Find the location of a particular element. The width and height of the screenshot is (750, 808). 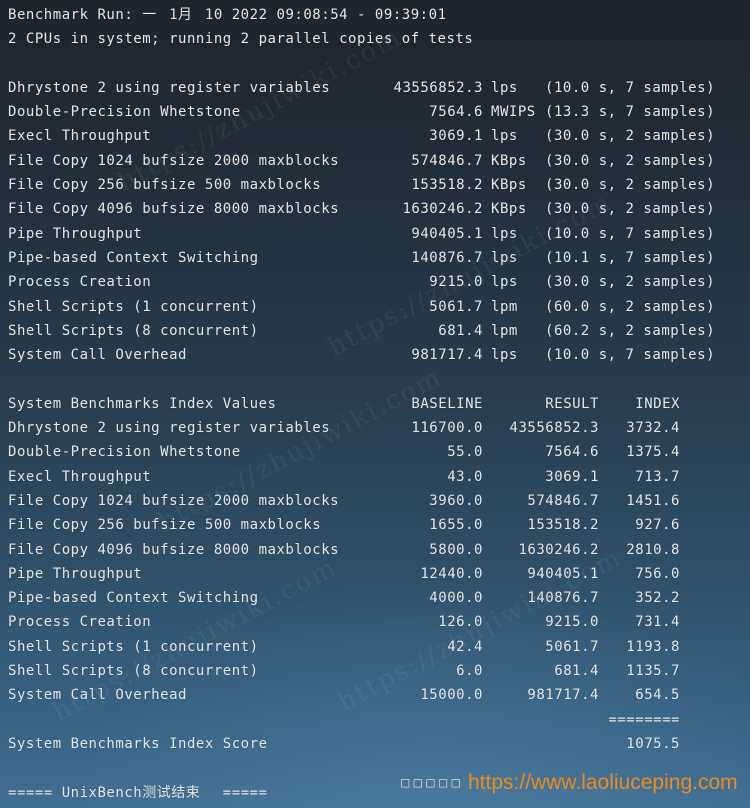

index-baseline: 55.0 is located at coordinates (465, 452).